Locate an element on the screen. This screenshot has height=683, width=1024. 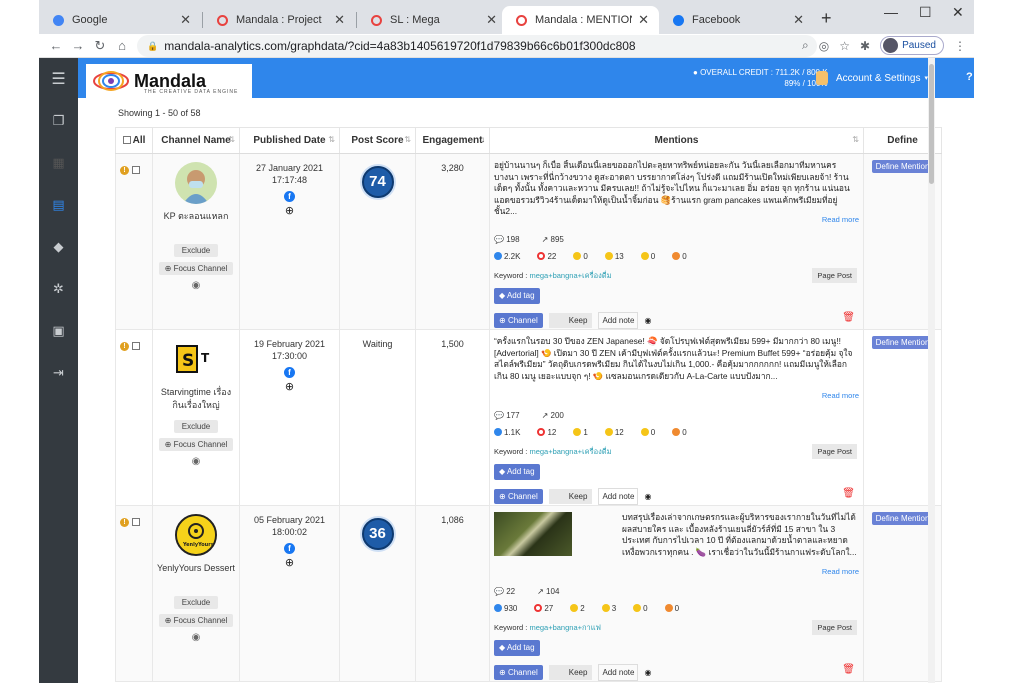
tab-google: Google ✕ is located at coordinates (120, 20).